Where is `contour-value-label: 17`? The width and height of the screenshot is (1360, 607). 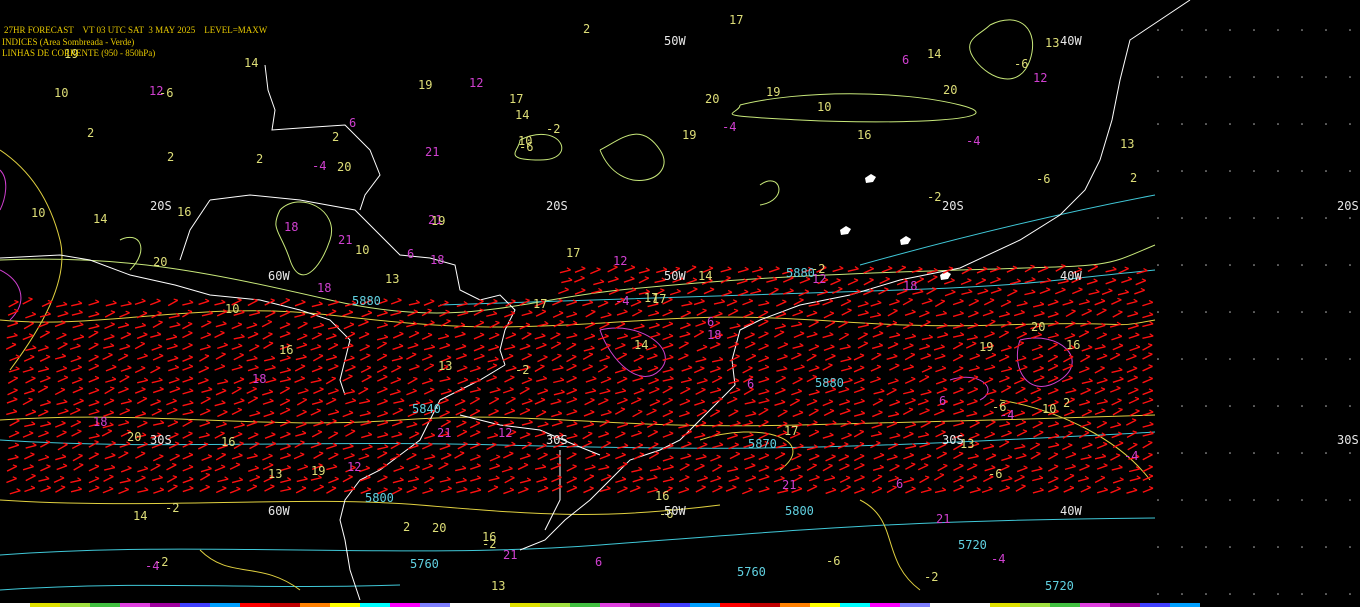 contour-value-label: 17 is located at coordinates (791, 431).